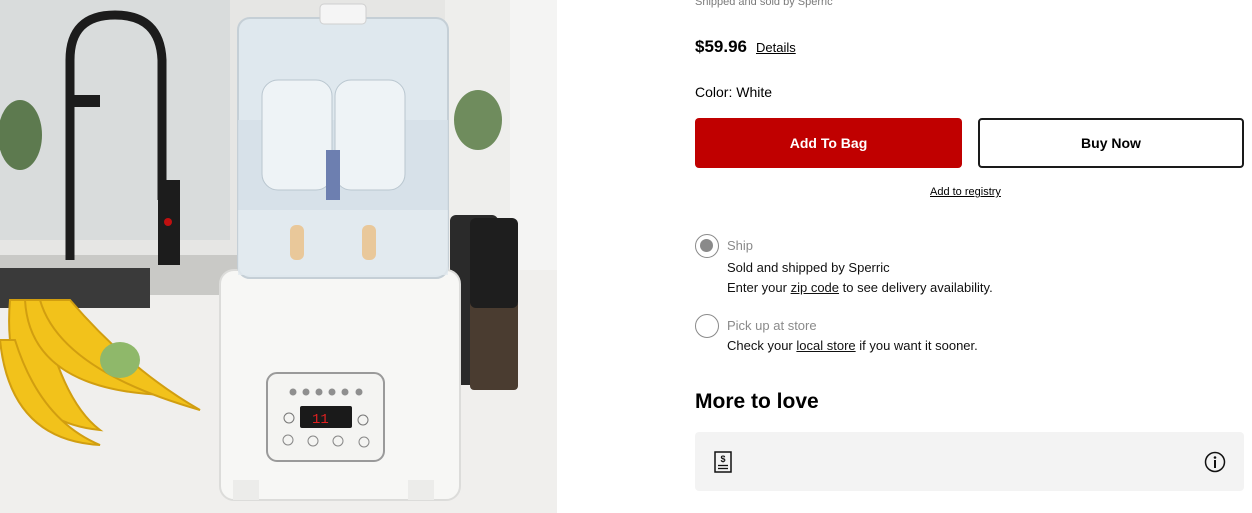 This screenshot has height=513, width=1252. Describe the element at coordinates (762, 345) in the screenshot. I see `pickup-prefix: Check your` at that location.